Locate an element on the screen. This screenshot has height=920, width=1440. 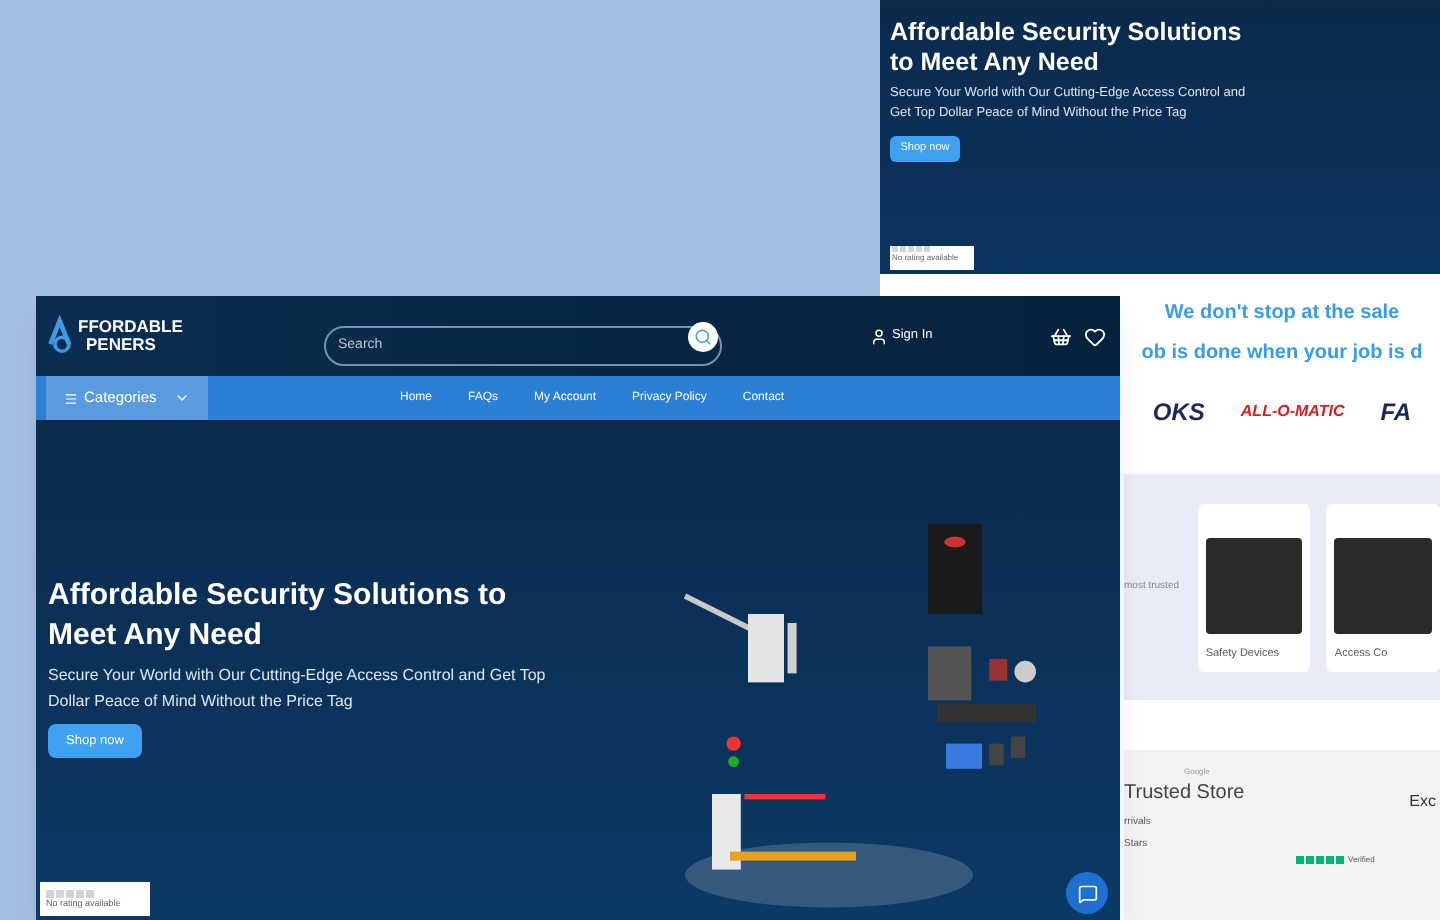
basket-icon is located at coordinates (1061, 336).